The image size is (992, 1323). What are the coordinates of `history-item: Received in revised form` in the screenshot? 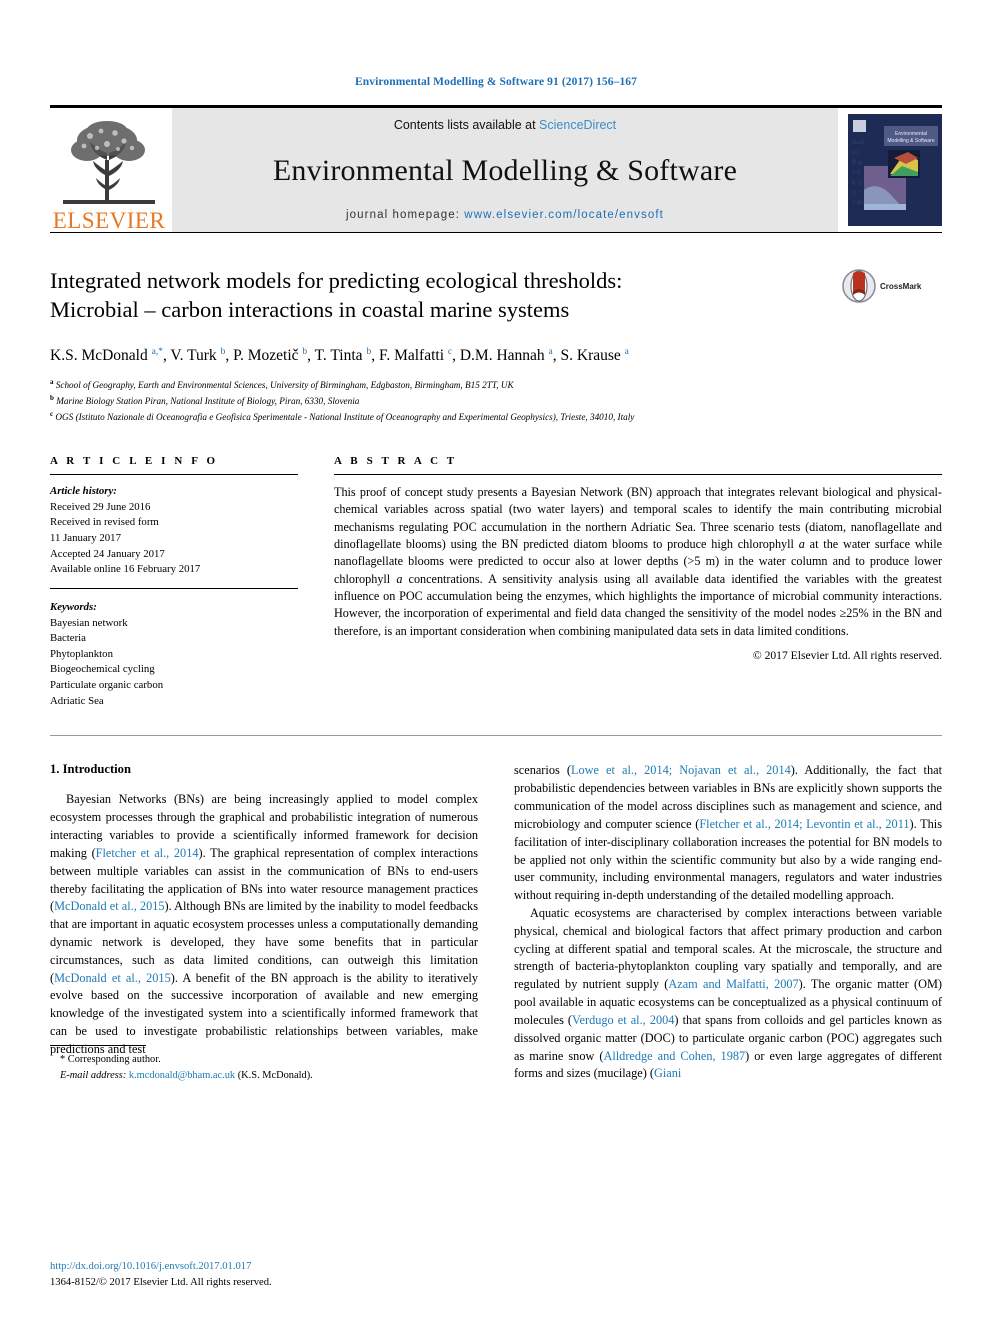 It's located at (104, 522).